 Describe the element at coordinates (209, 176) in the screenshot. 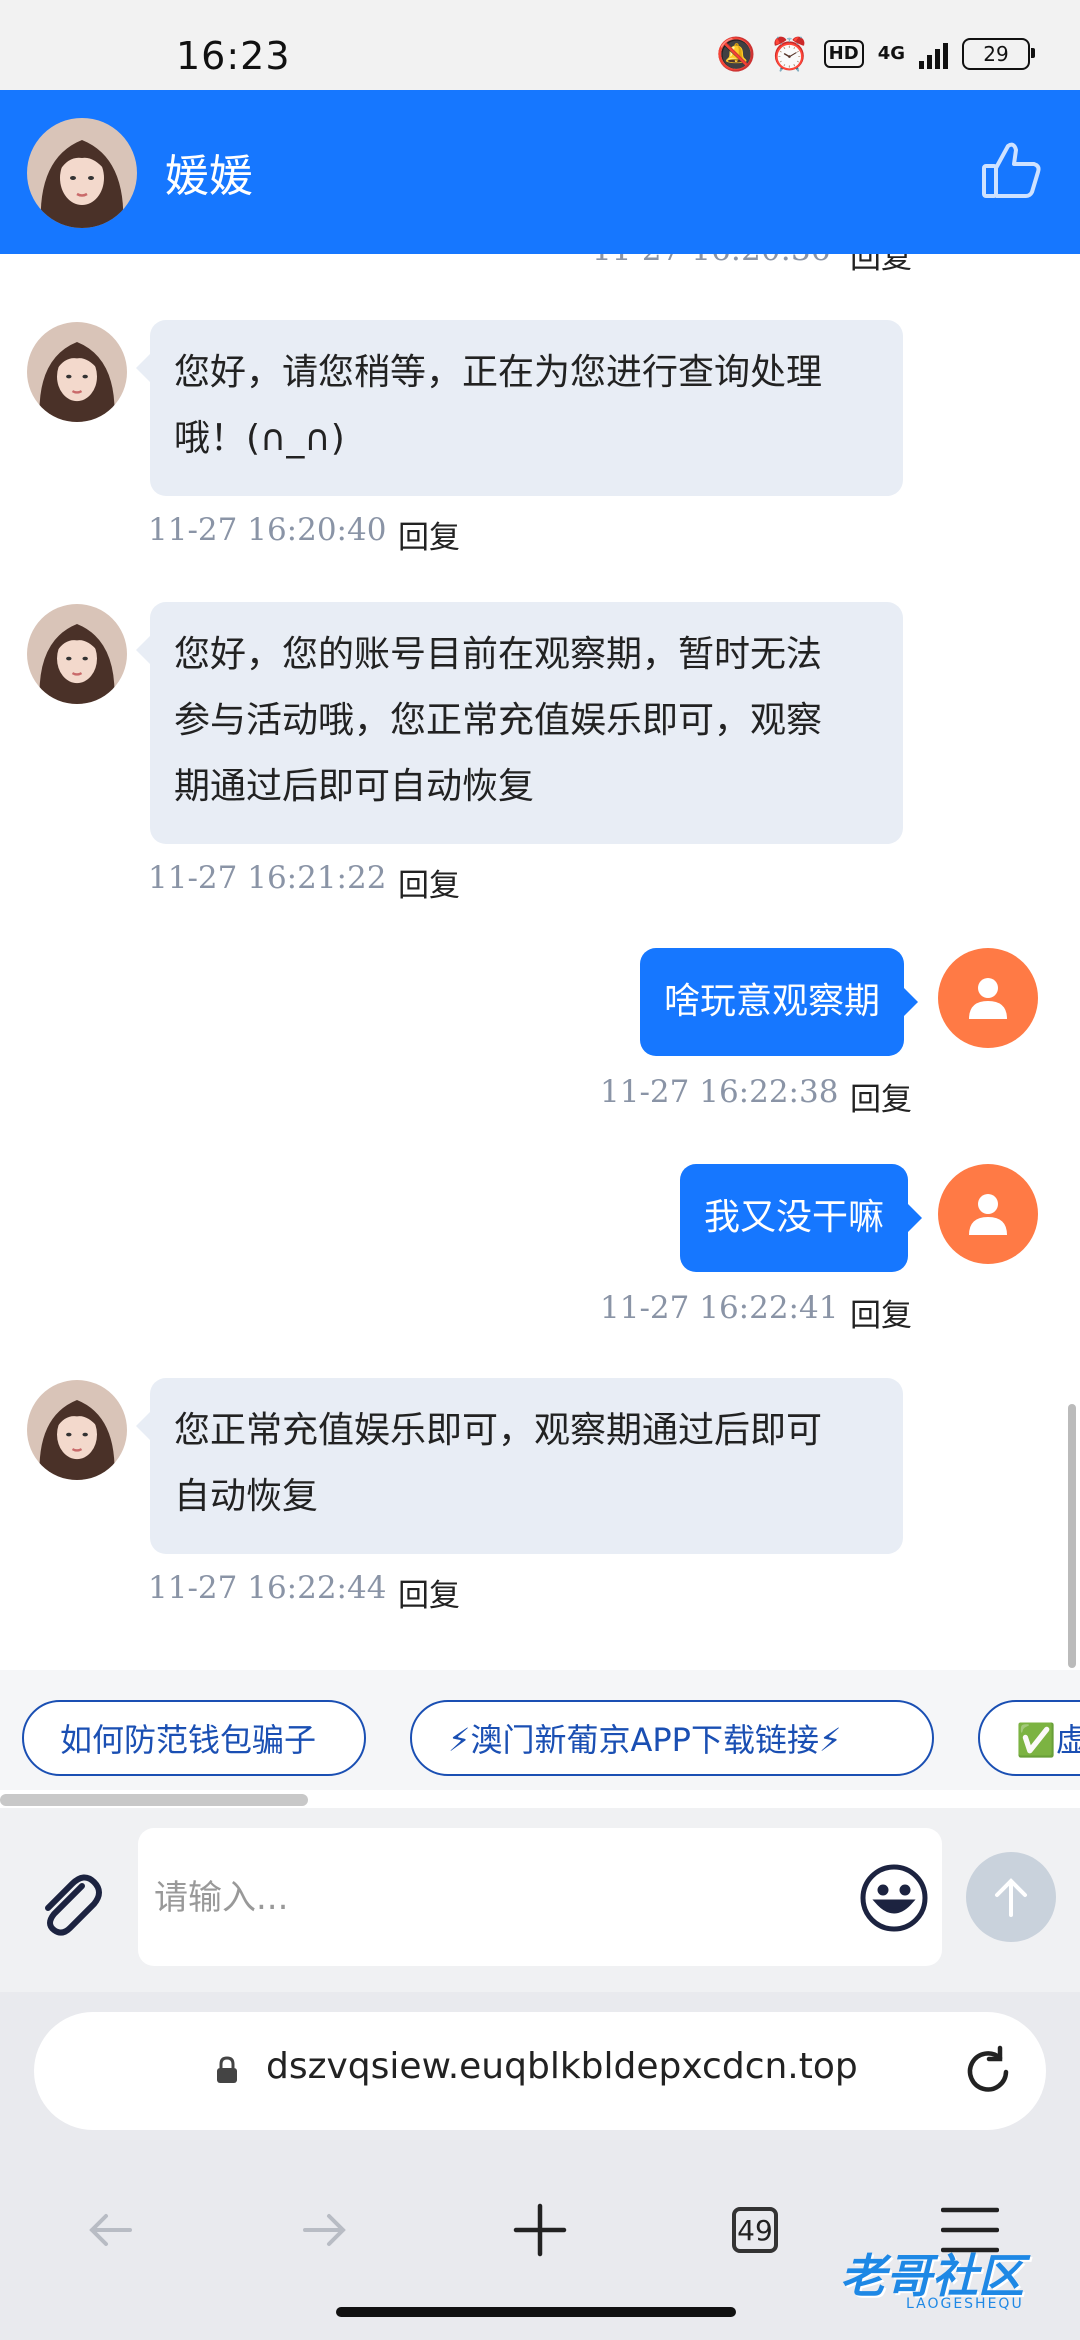

I see `chat-title: 媛媛` at that location.